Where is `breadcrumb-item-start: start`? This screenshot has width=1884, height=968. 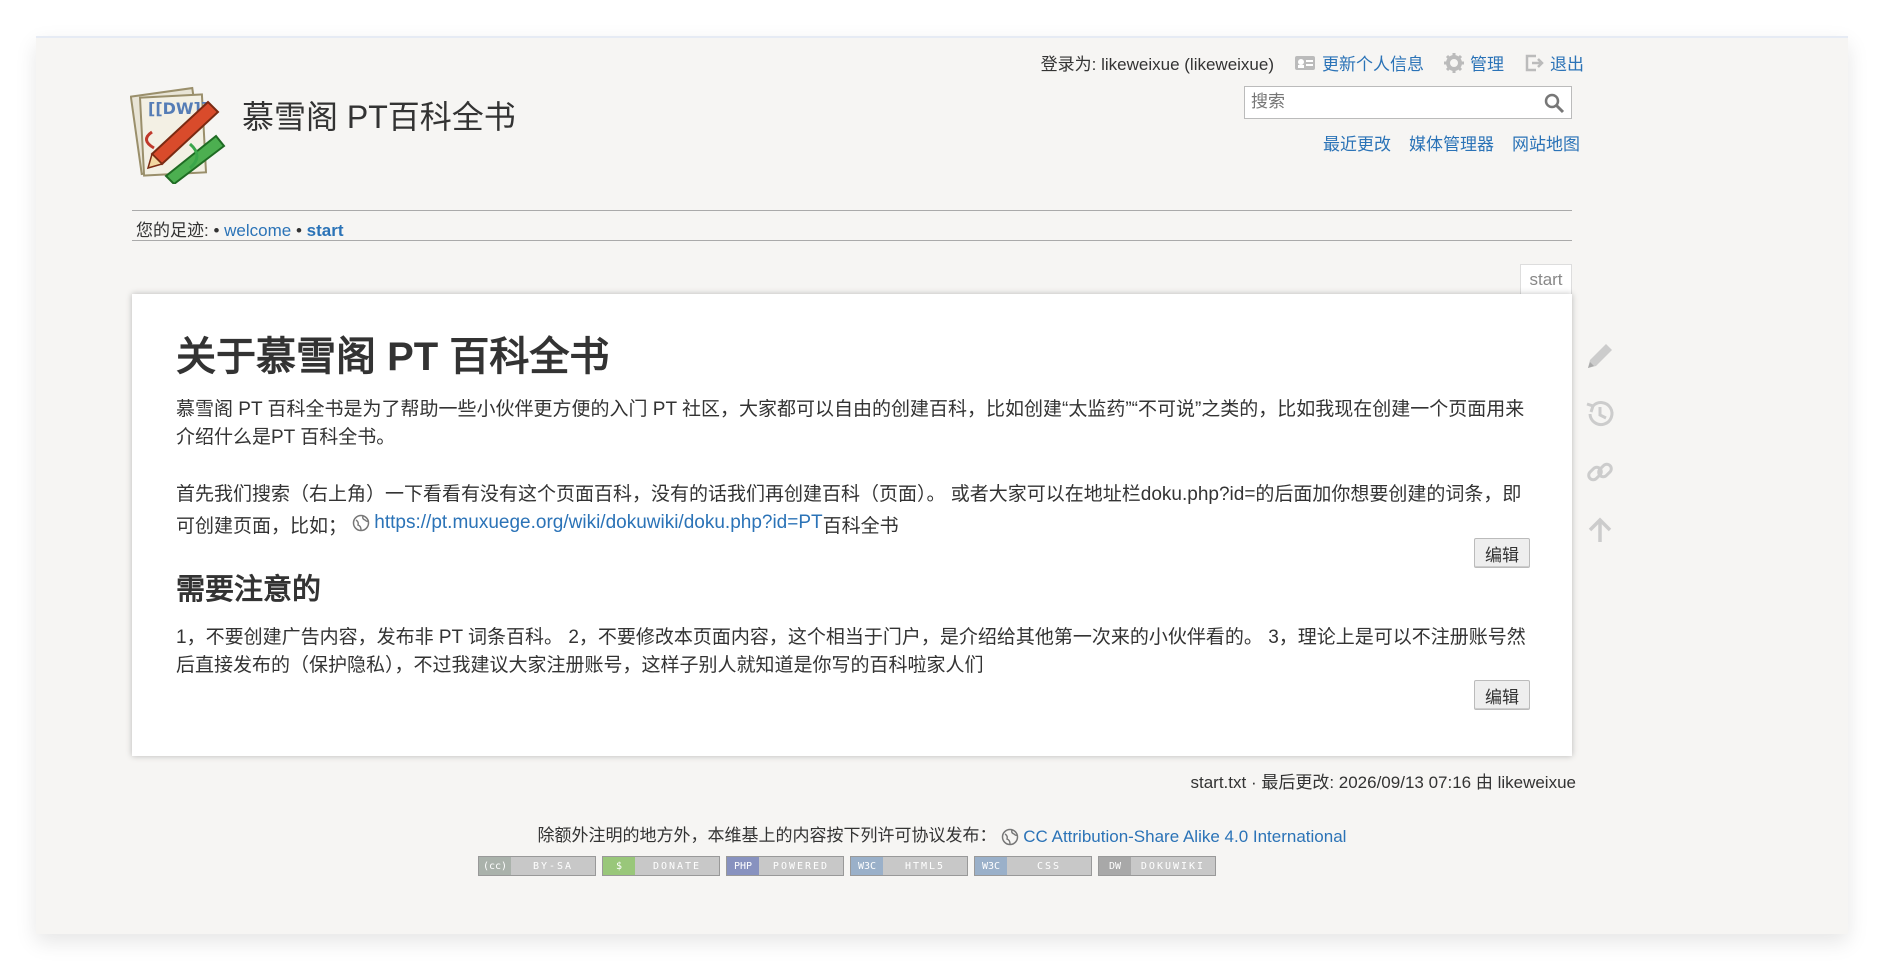
breadcrumb-item-start: start is located at coordinates (325, 230).